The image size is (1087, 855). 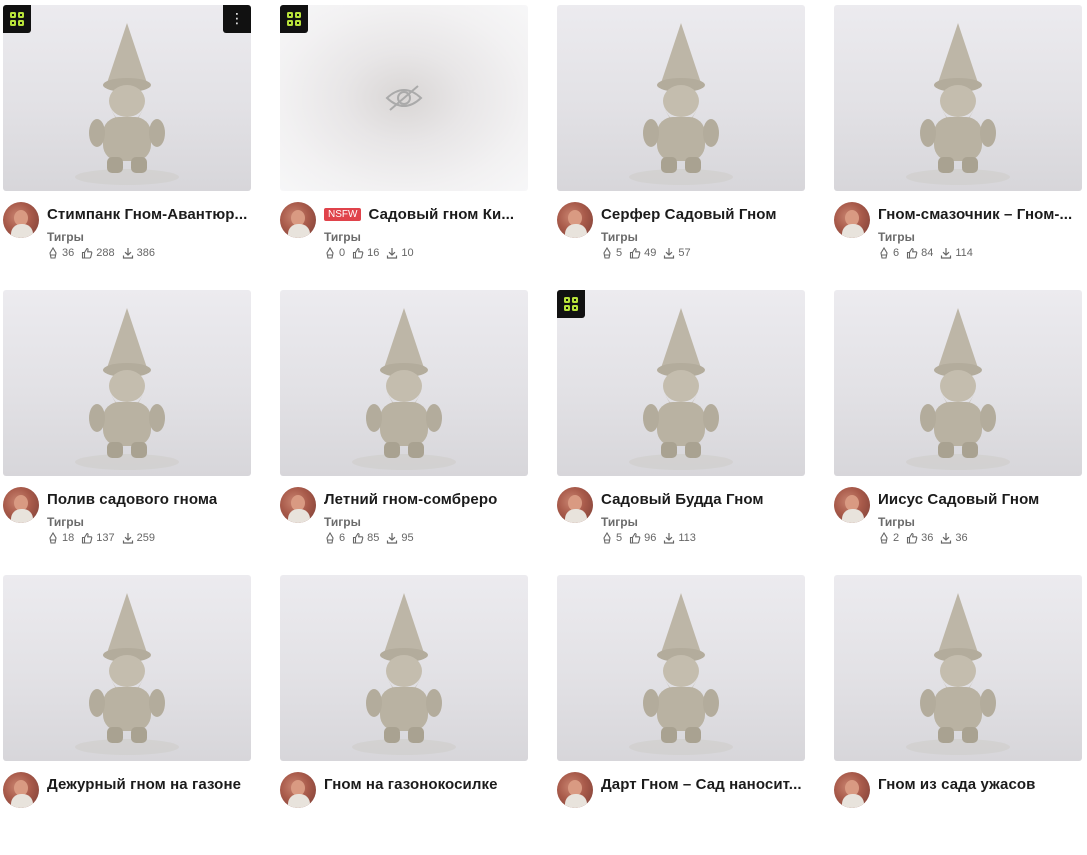 What do you see at coordinates (334, 538) in the screenshot?
I see `makes-stat: 6` at bounding box center [334, 538].